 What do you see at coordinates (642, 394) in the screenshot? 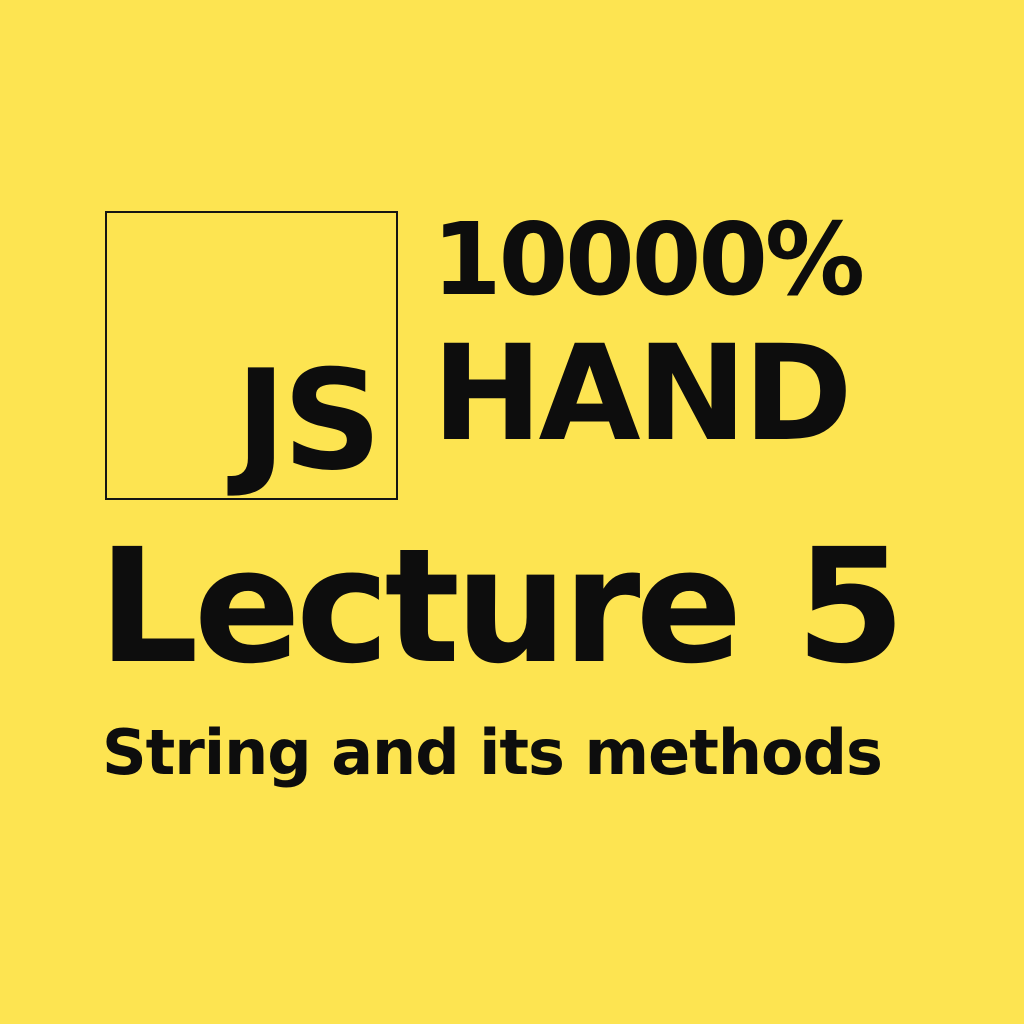
I see `headline-hand: HAND` at bounding box center [642, 394].